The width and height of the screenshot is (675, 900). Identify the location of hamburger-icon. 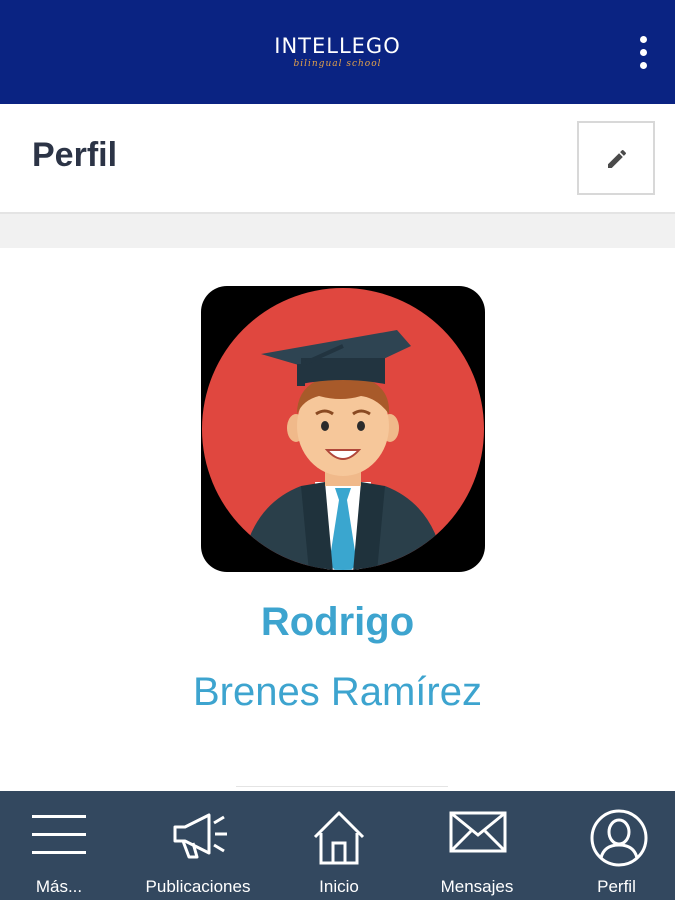
(59, 834).